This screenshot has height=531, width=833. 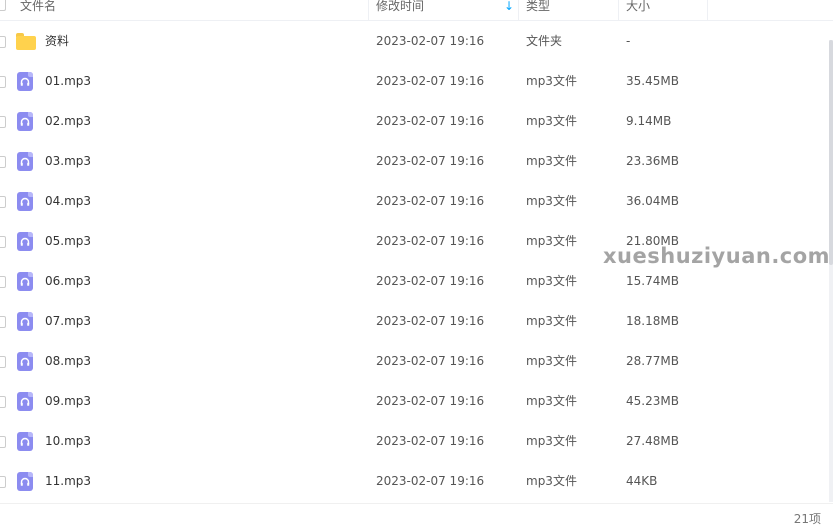 What do you see at coordinates (38, 10) in the screenshot?
I see `header-name: 文件名` at bounding box center [38, 10].